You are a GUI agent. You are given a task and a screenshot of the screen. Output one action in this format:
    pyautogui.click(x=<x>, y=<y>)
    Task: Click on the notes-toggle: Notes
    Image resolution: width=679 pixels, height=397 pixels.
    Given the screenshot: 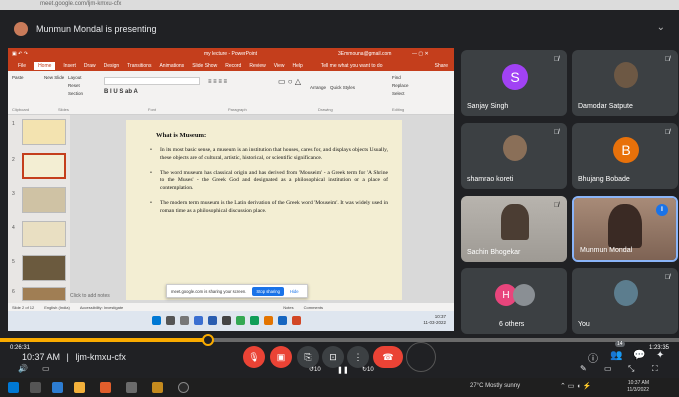 What is the action you would take?
    pyautogui.click(x=288, y=307)
    